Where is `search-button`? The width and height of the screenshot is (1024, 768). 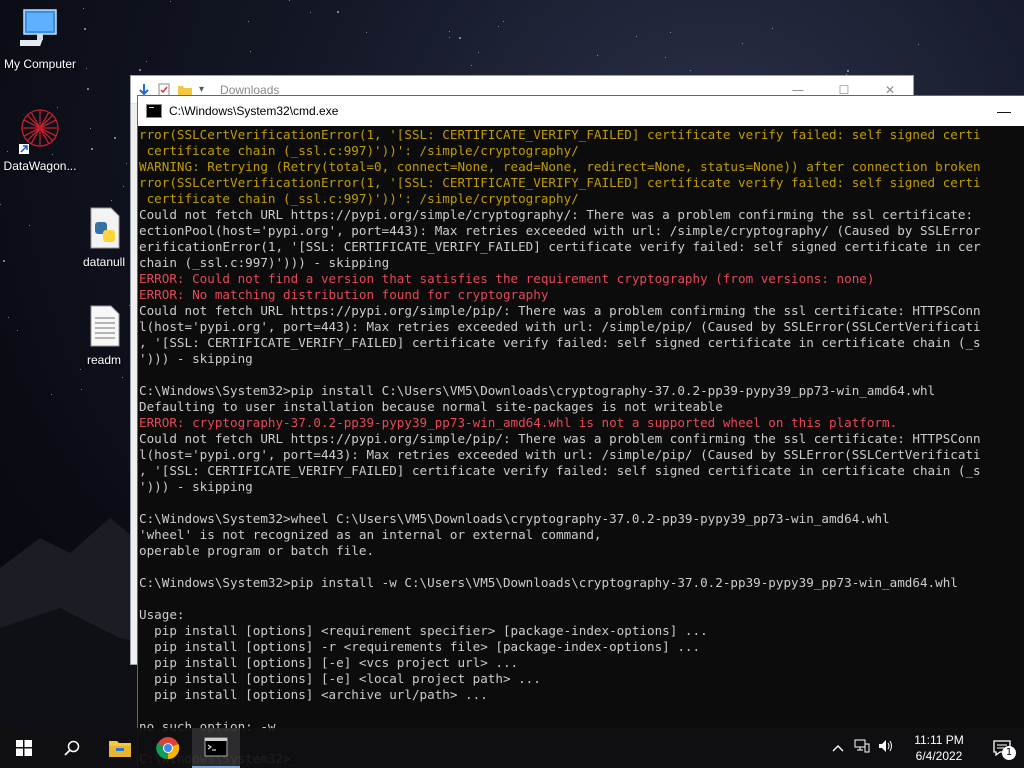 search-button is located at coordinates (72, 748).